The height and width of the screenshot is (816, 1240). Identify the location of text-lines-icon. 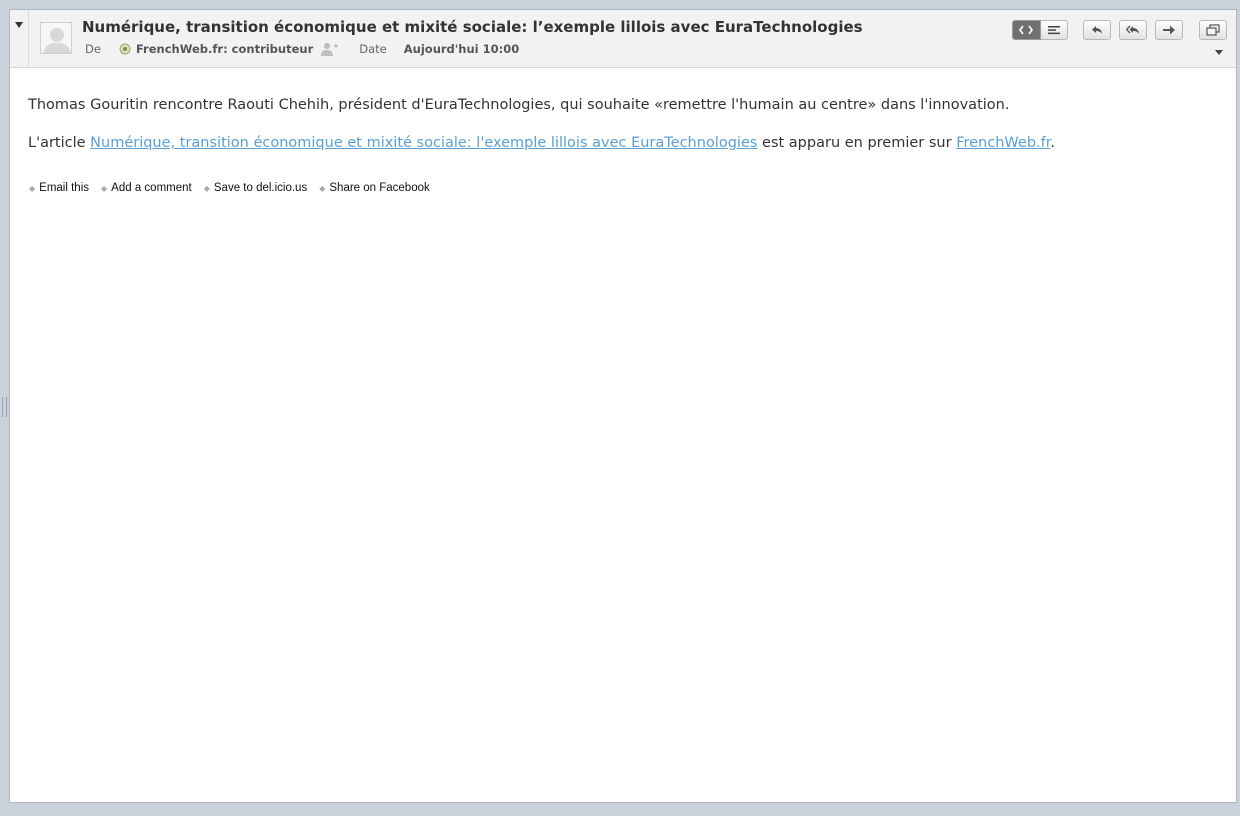
(1053, 30).